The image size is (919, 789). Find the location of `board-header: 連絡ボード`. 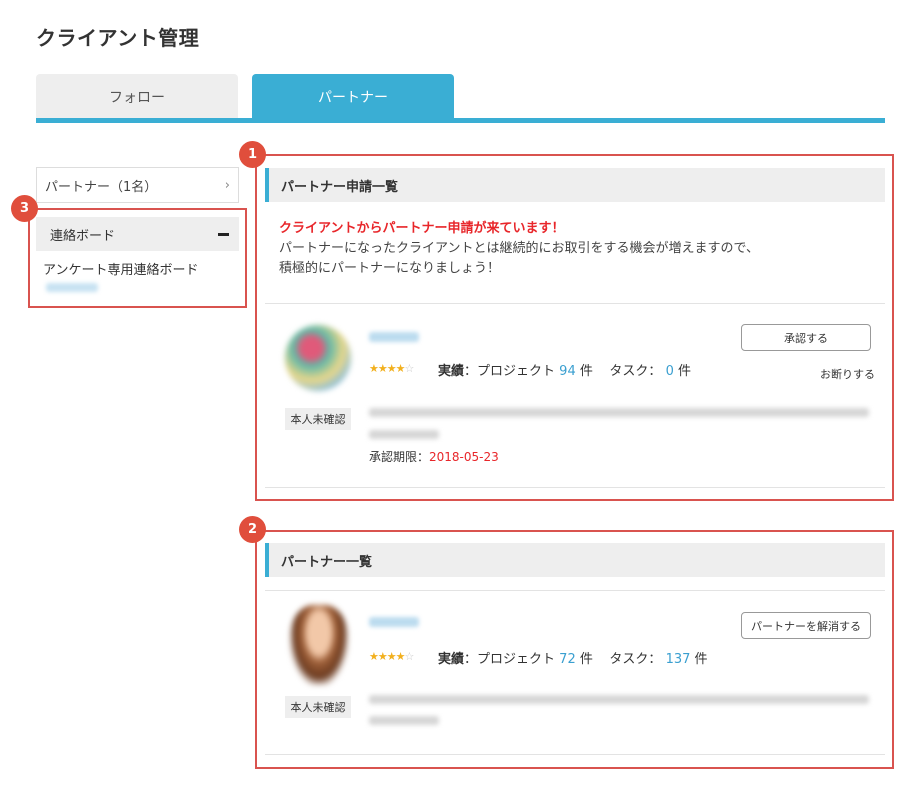

board-header: 連絡ボード is located at coordinates (137, 234).